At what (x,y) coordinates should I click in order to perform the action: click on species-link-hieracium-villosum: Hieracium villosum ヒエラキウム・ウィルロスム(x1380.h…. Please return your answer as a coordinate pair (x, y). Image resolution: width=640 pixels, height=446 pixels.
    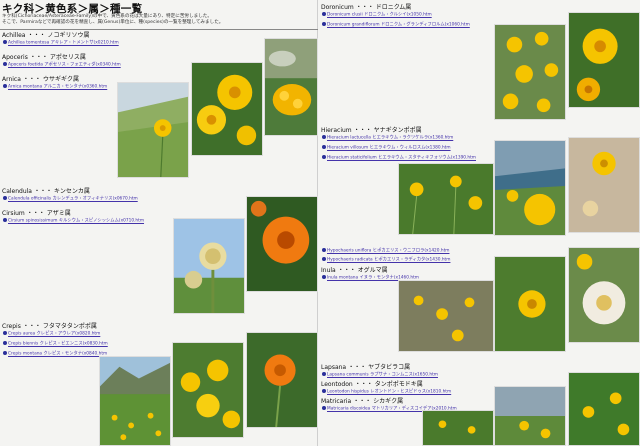
    Looking at the image, I should click on (386, 148).